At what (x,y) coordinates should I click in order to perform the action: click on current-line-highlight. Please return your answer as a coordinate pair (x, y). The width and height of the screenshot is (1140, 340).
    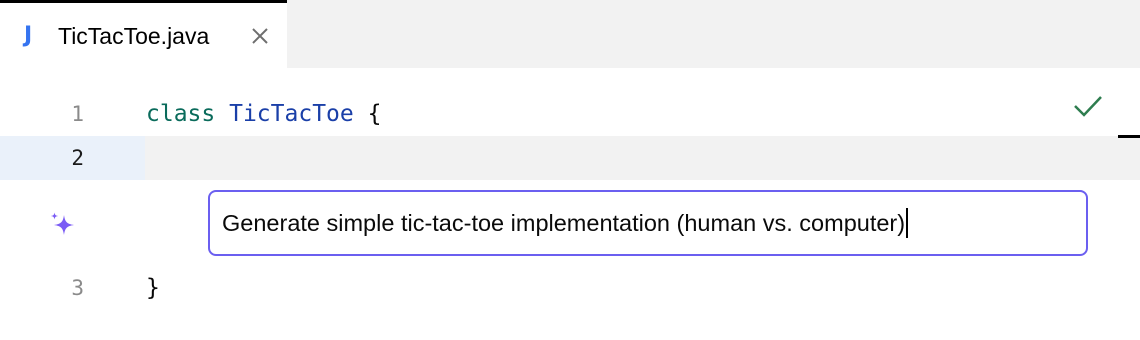
    Looking at the image, I should click on (642, 158).